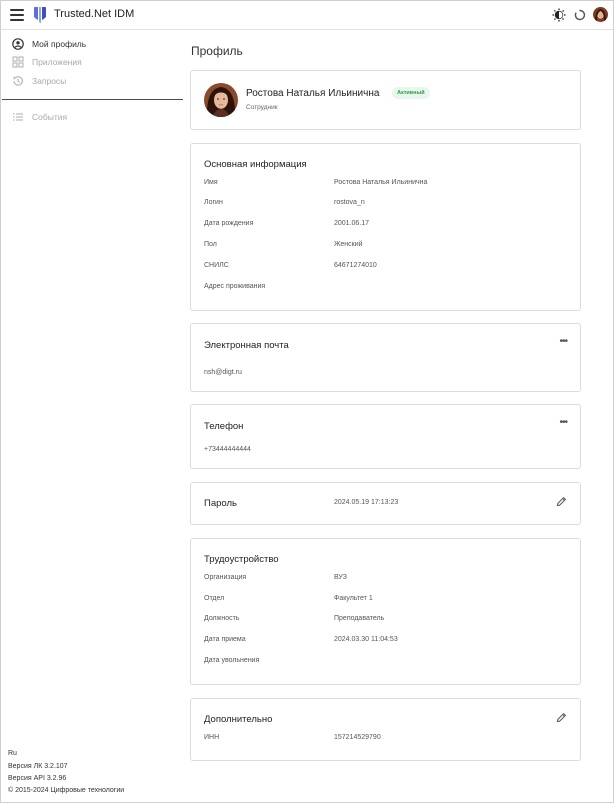 The image size is (614, 803). I want to click on field-value: 2024.03.30 11:04:53, so click(366, 639).